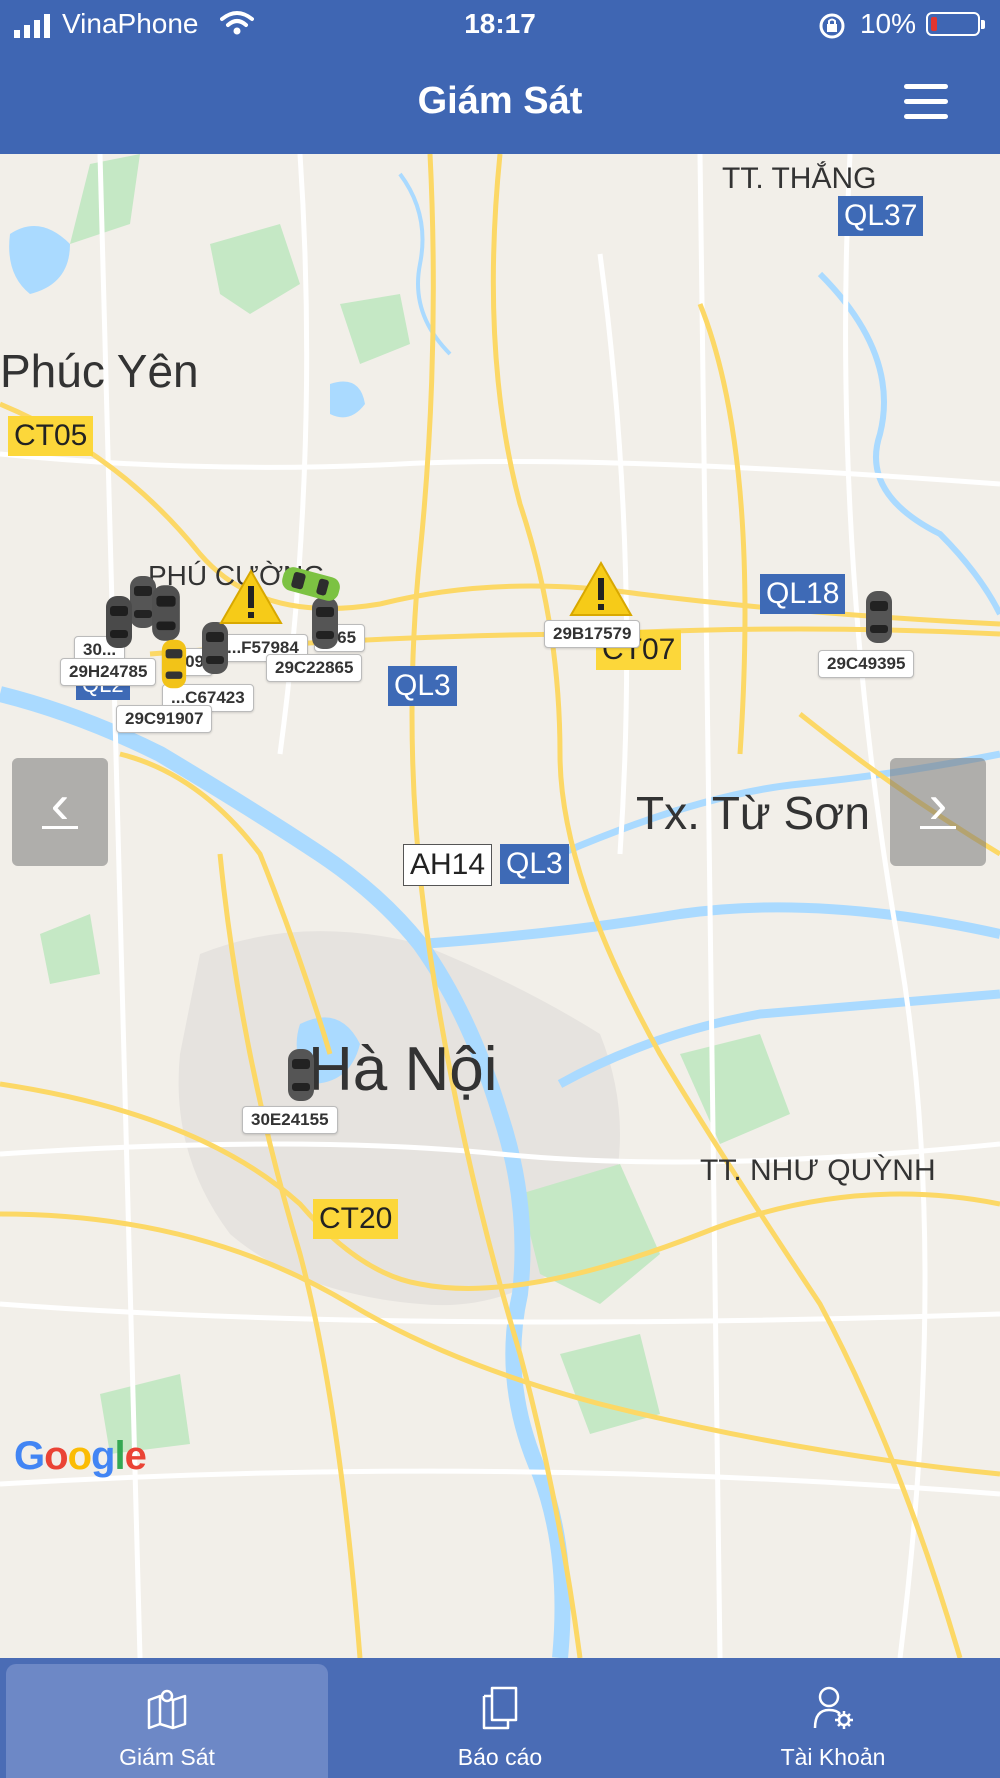  What do you see at coordinates (799, 178) in the screenshot?
I see `place-label: TT. THẮNG` at bounding box center [799, 178].